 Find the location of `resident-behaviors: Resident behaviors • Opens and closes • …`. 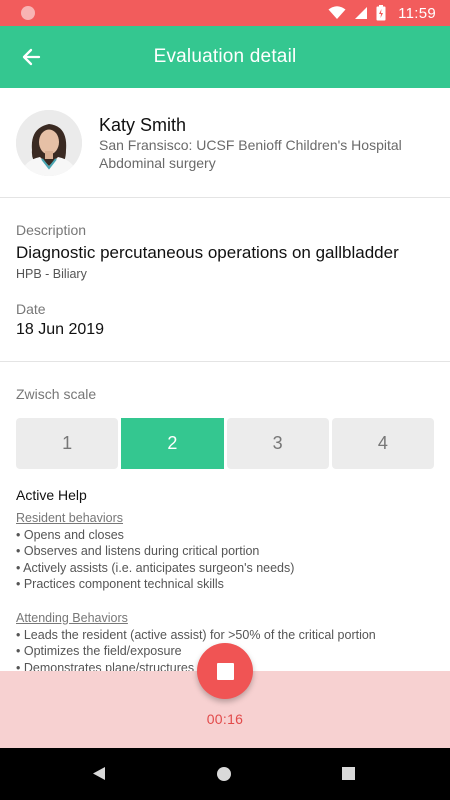

resident-behaviors: Resident behaviors • Opens and closes • … is located at coordinates (155, 551).